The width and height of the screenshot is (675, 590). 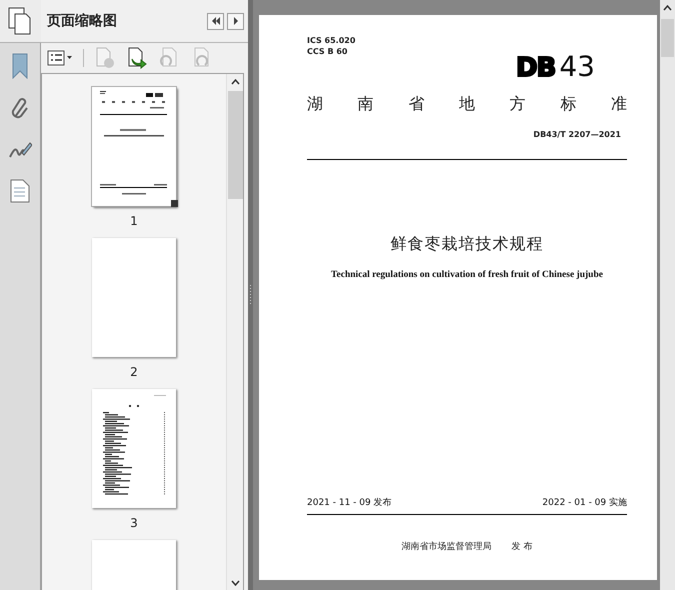 What do you see at coordinates (82, 21) in the screenshot?
I see `panel-title: 页面缩略图` at bounding box center [82, 21].